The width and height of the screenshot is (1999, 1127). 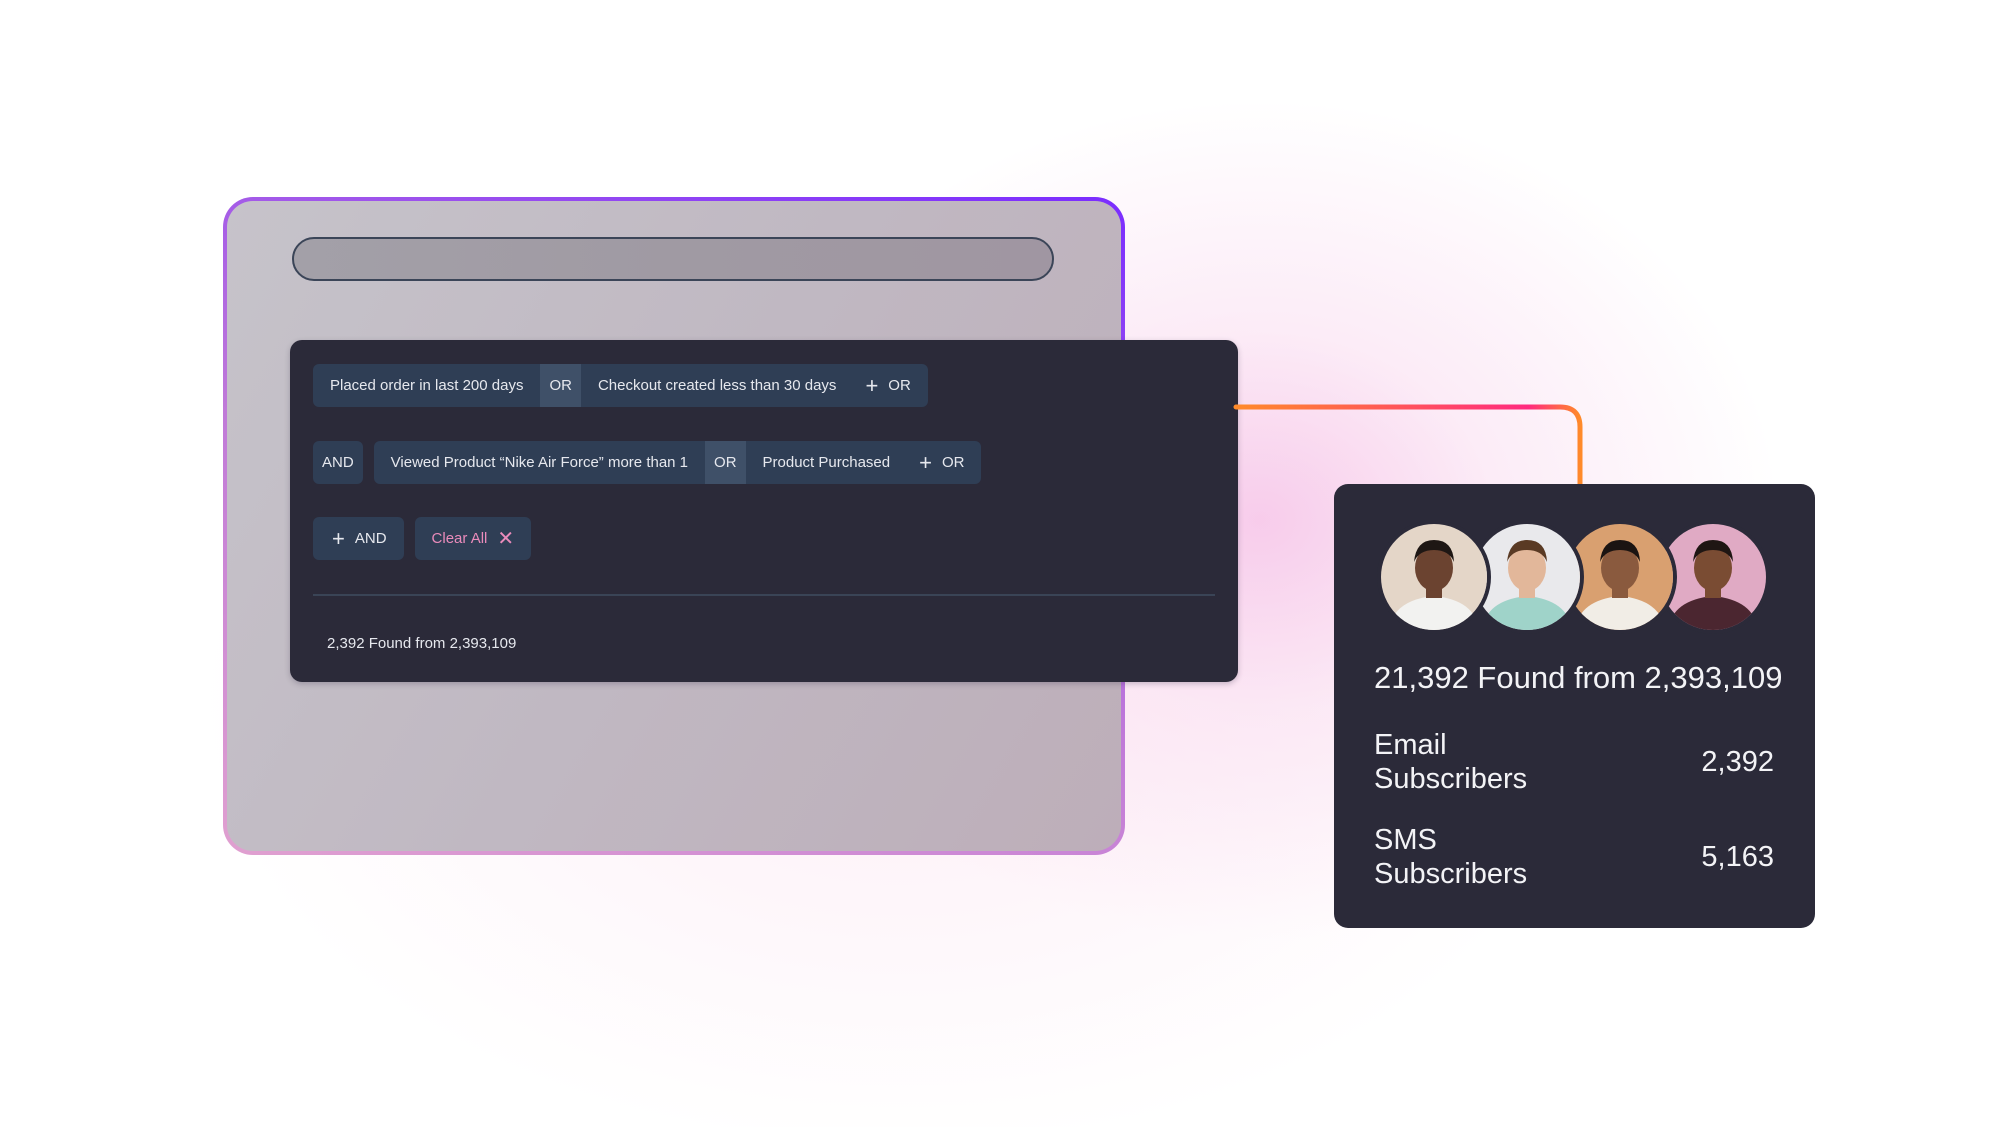 I want to click on stat-label: Email Subscribers, so click(x=1451, y=762).